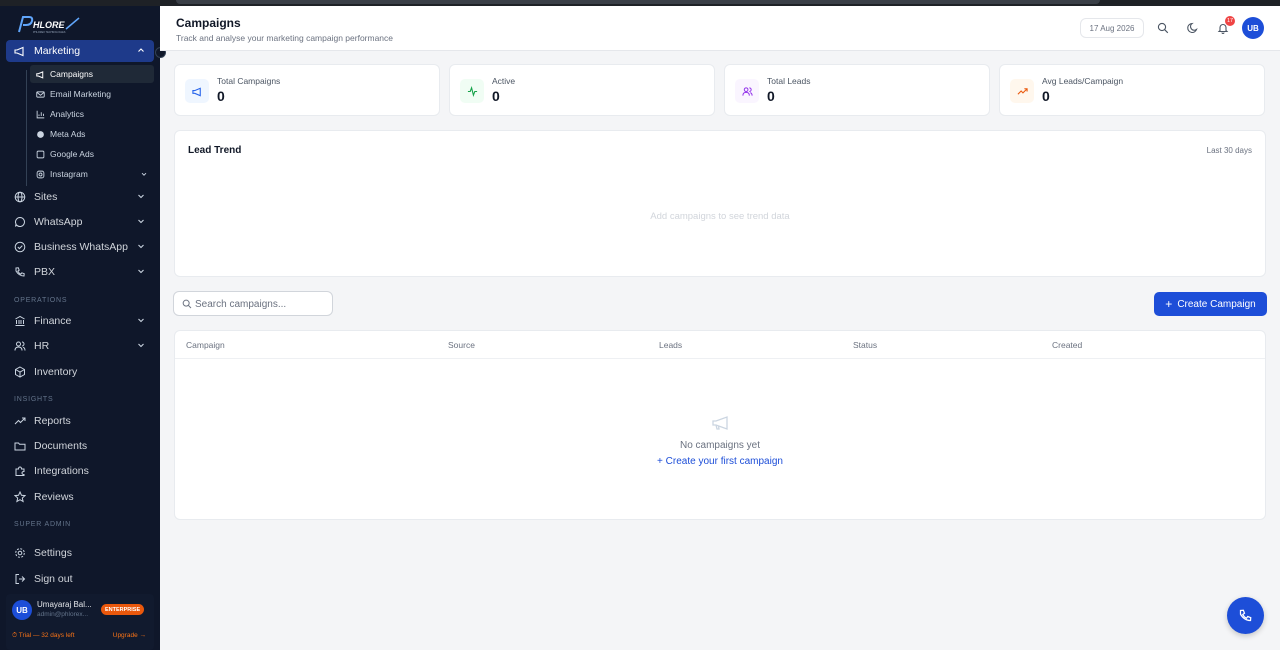 The image size is (1280, 650). I want to click on sidebar-item-reports: Reports, so click(80, 421).